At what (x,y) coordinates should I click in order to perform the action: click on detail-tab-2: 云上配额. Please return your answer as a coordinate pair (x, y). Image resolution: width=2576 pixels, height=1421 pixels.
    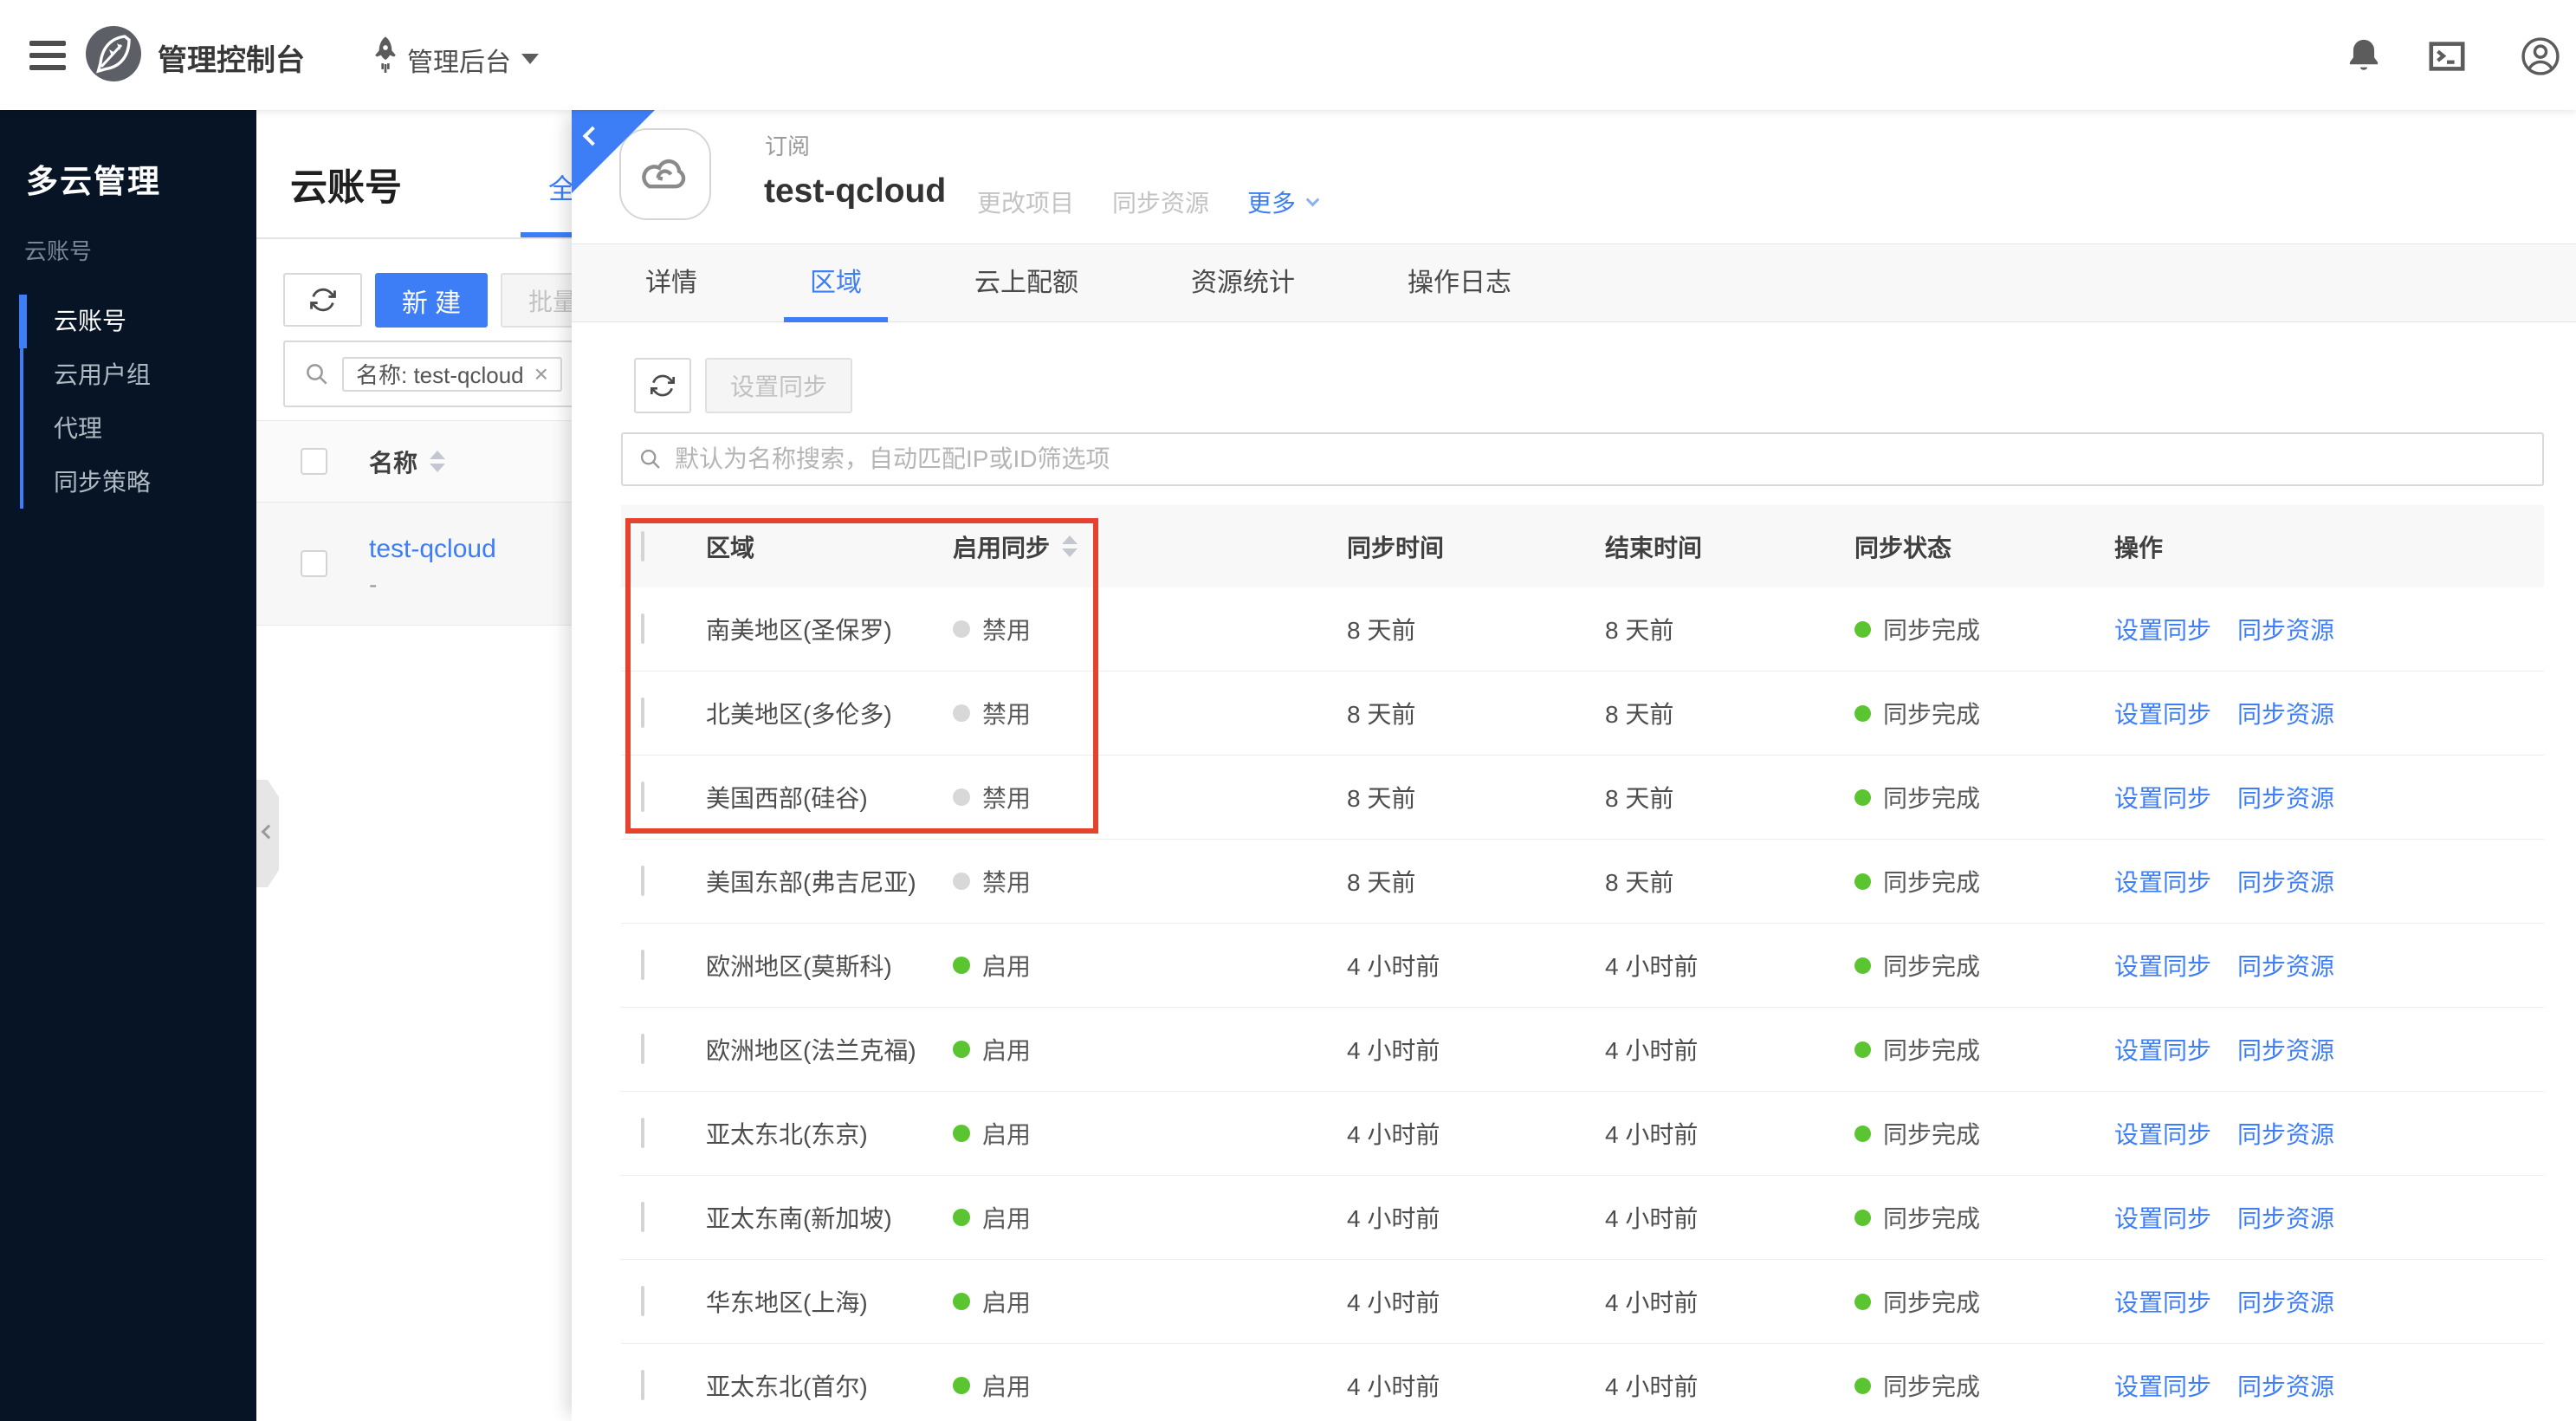
    Looking at the image, I should click on (1026, 283).